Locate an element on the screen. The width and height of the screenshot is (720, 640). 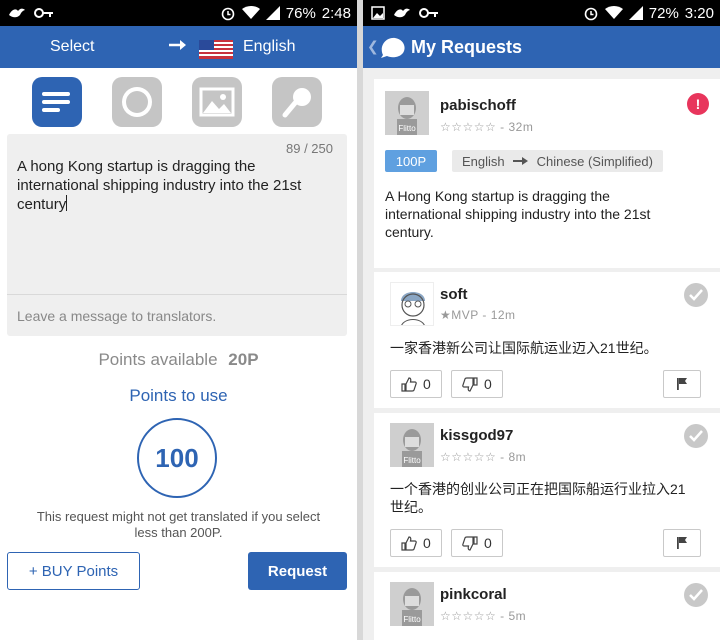
clock: 2:48 is located at coordinates (336, 13).